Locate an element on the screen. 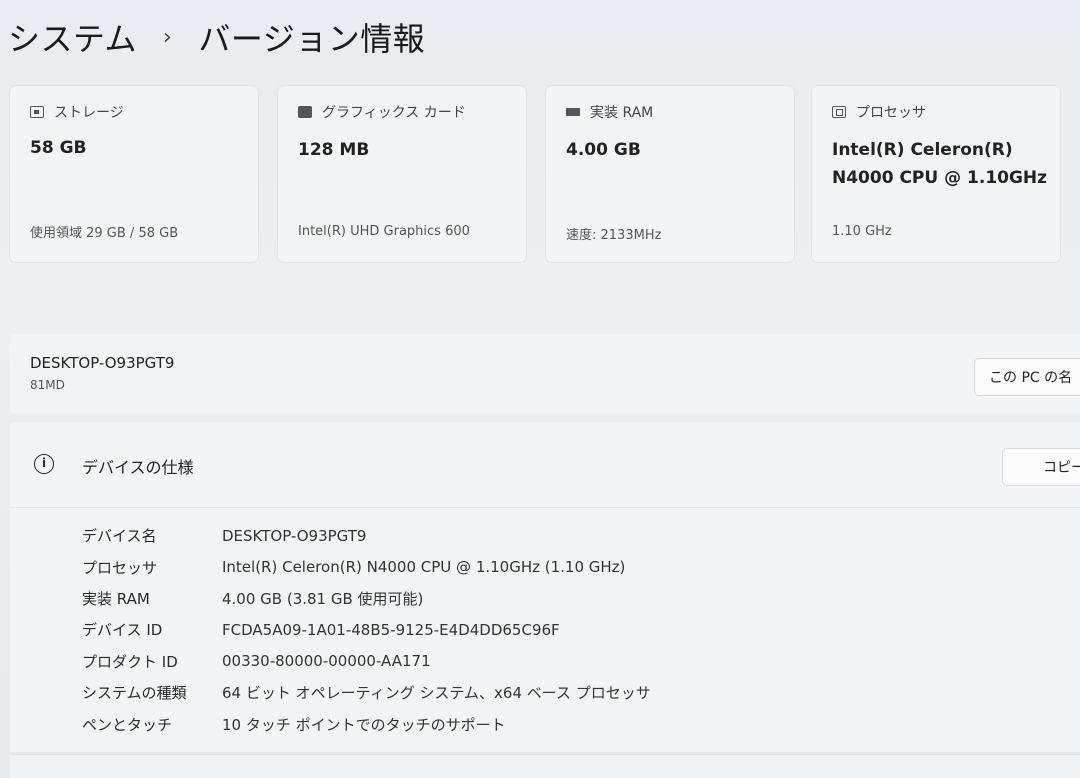 The height and width of the screenshot is (778, 1080). chevron-right-icon: › is located at coordinates (168, 37).